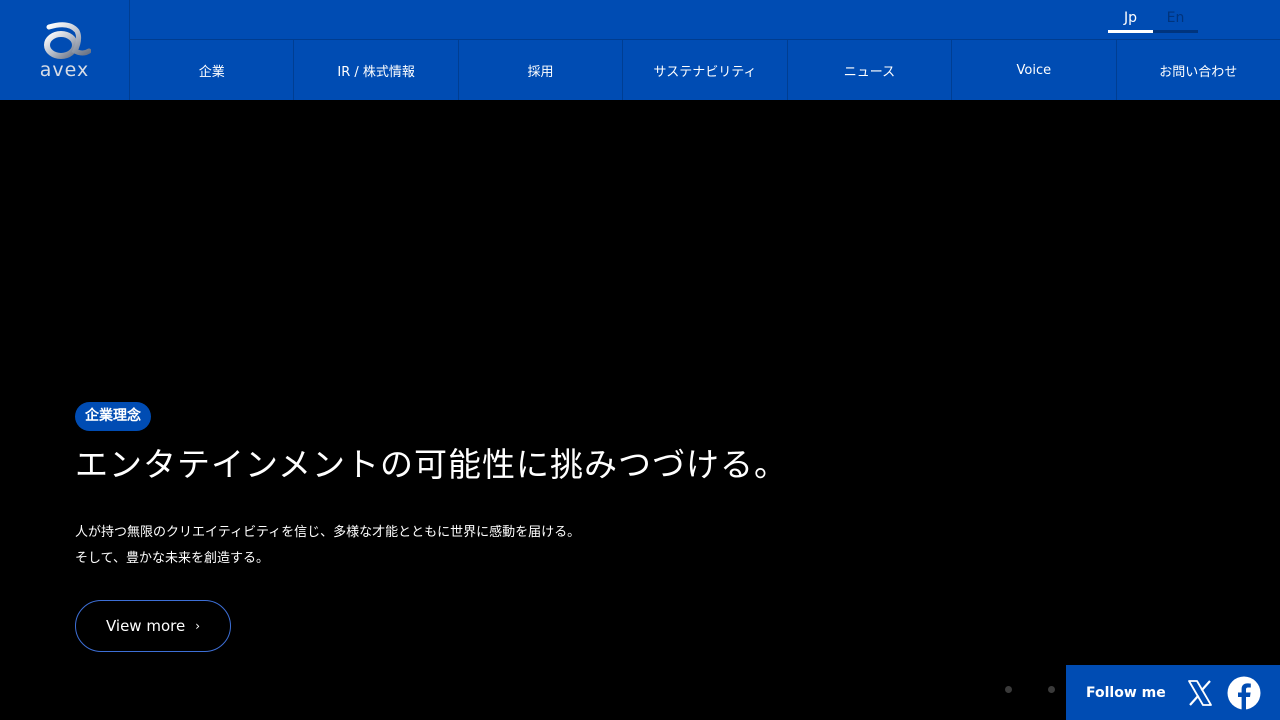 This screenshot has height=720, width=1280. Describe the element at coordinates (1175, 21) in the screenshot. I see `lang-en-button: En` at that location.